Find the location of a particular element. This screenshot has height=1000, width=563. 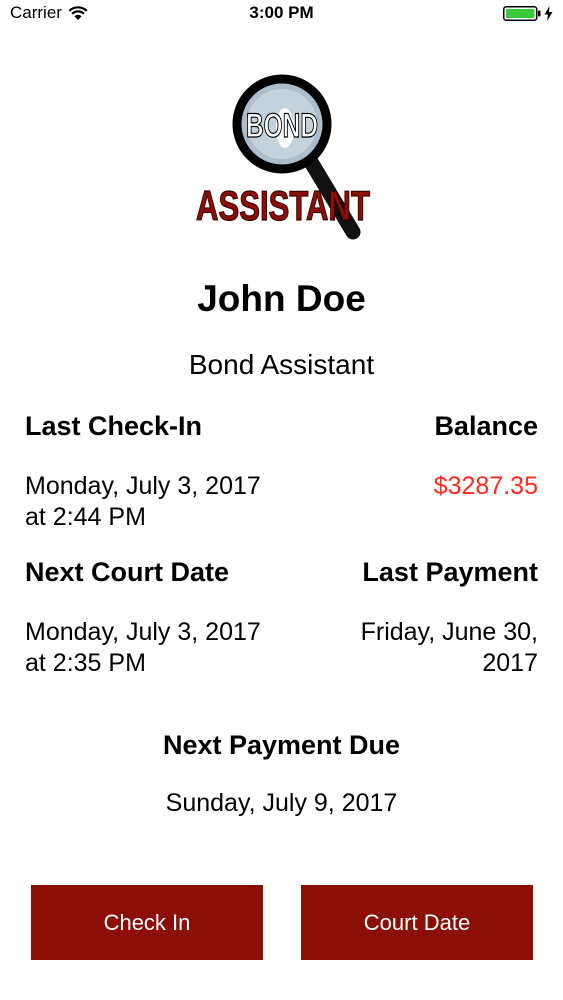

next-court-date-value: Monday, July 3, 2017 at 2:35 PM is located at coordinates (143, 648).